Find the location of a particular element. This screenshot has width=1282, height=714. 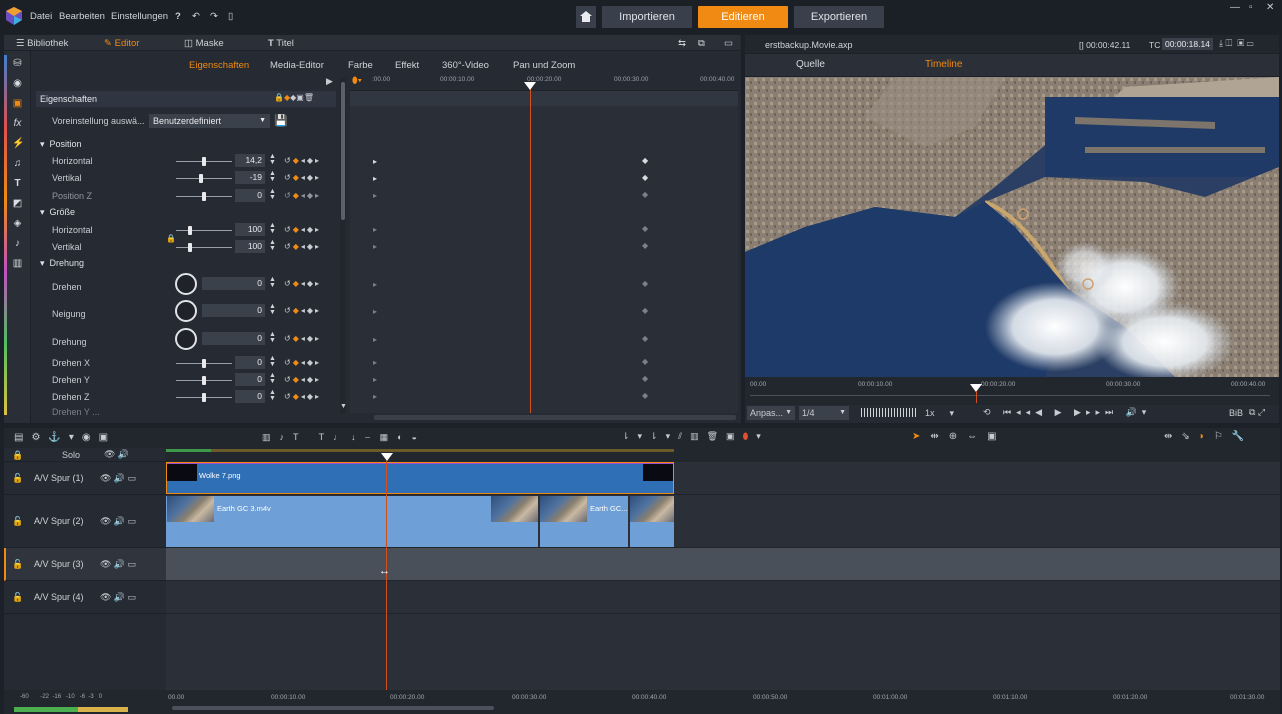

import-button: Importieren is located at coordinates (647, 17).